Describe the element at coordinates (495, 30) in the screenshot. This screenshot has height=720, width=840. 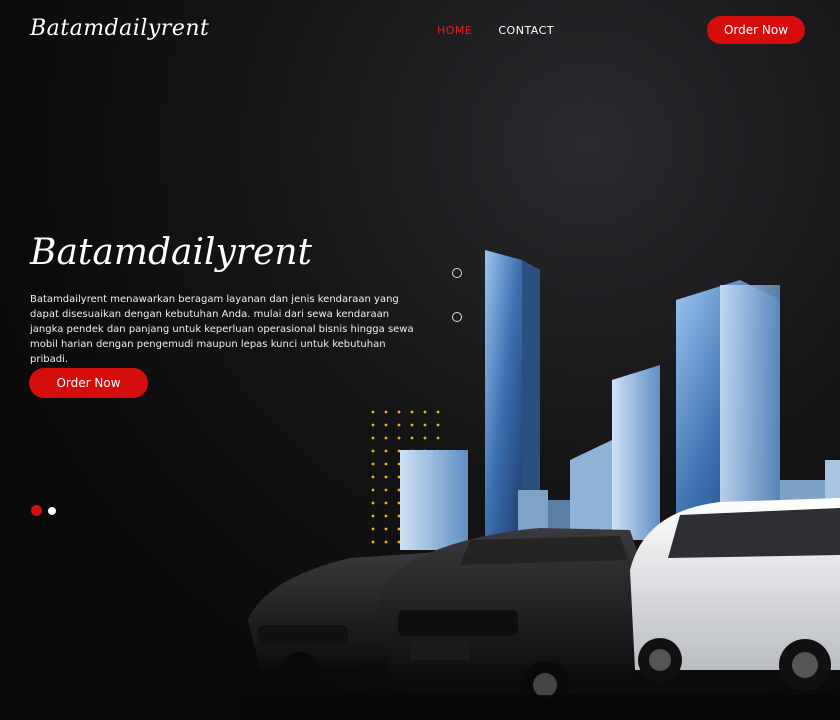
I see `main-nav: HOME CONTACT` at that location.